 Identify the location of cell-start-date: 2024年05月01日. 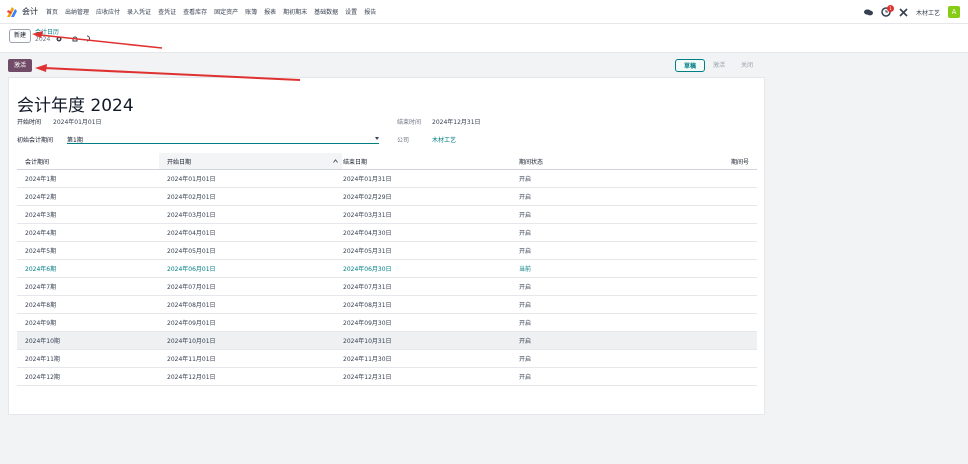
(191, 251).